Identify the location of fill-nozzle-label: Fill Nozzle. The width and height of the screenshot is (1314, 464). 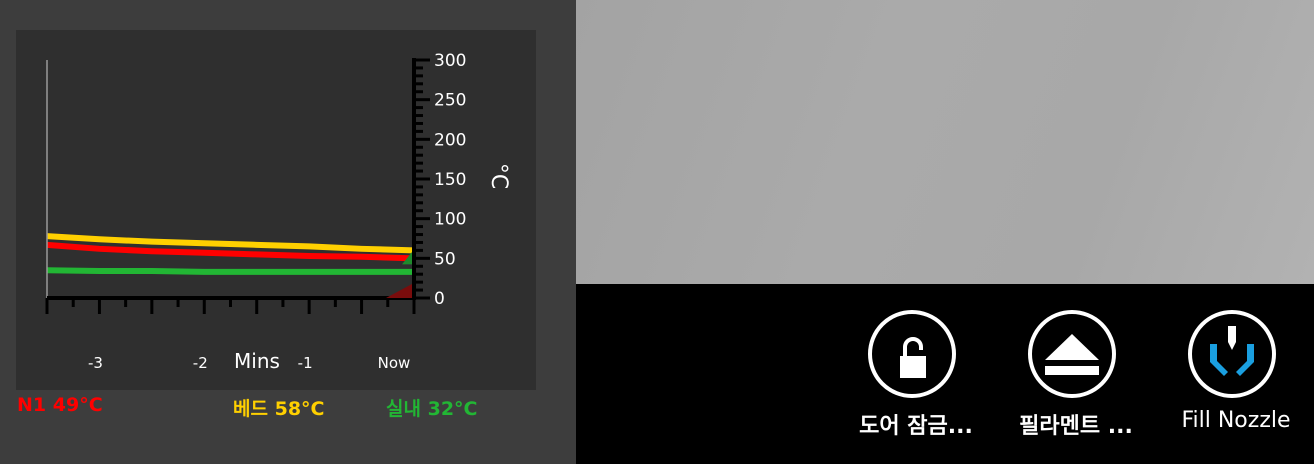
(1236, 420).